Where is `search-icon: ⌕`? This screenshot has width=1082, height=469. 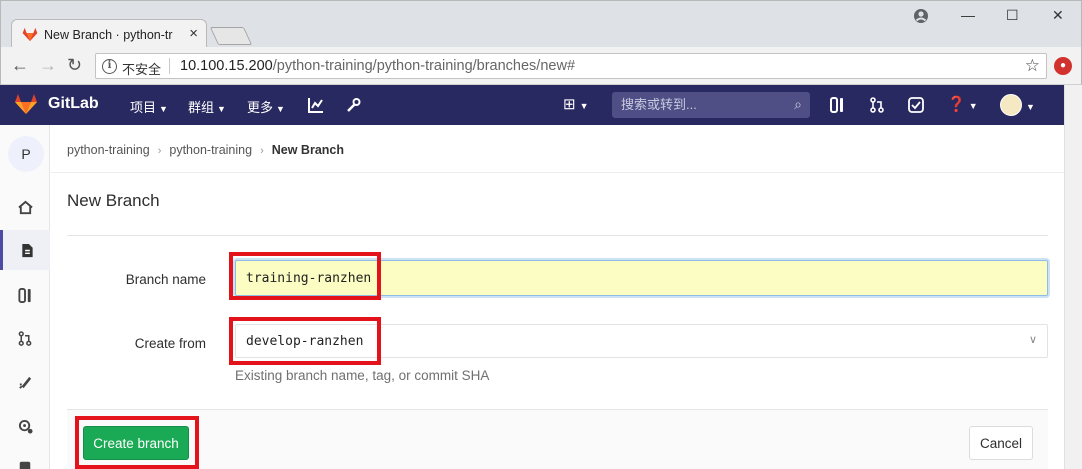
search-icon: ⌕ is located at coordinates (798, 104).